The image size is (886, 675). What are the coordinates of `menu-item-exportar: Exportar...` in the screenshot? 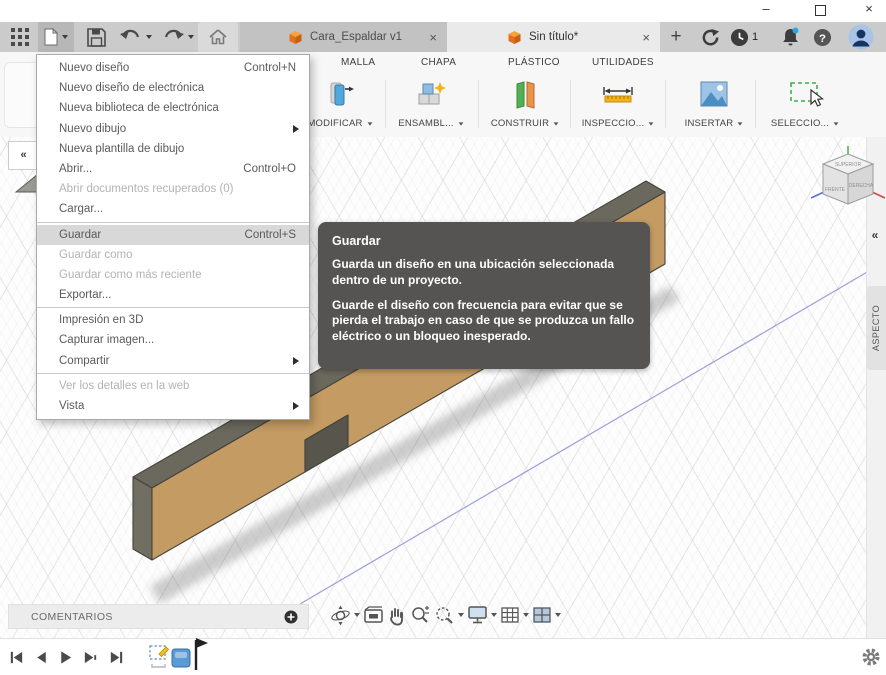 It's located at (173, 295).